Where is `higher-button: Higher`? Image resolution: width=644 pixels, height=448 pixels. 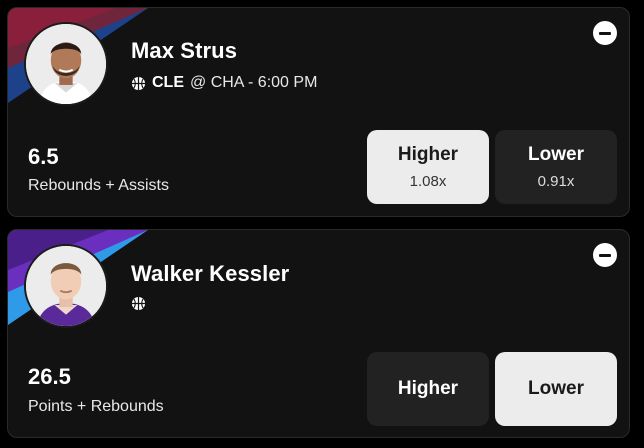
higher-button: Higher is located at coordinates (428, 389).